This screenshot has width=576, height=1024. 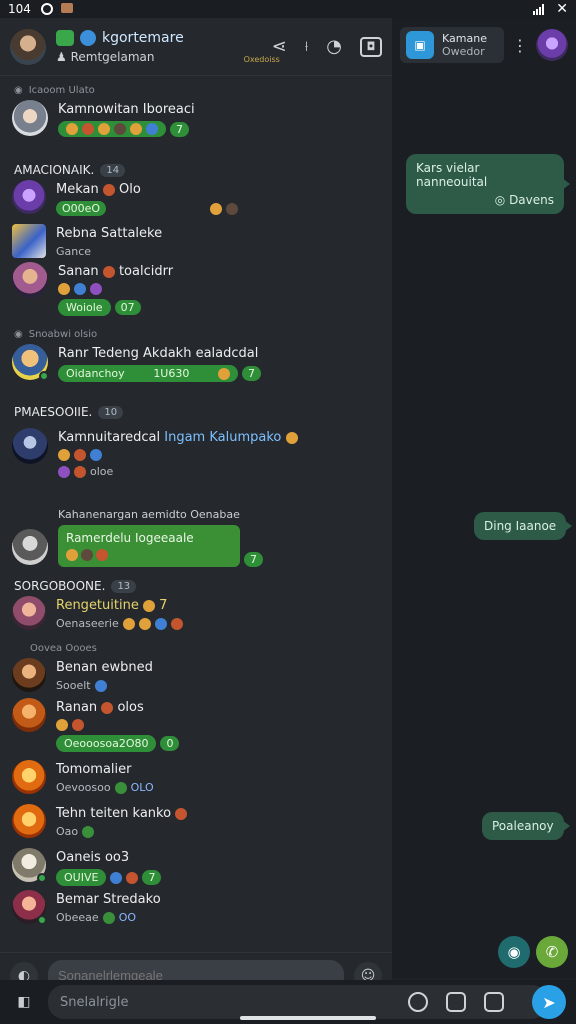 What do you see at coordinates (514, 952) in the screenshot?
I see `reply-icon: ◉` at bounding box center [514, 952].